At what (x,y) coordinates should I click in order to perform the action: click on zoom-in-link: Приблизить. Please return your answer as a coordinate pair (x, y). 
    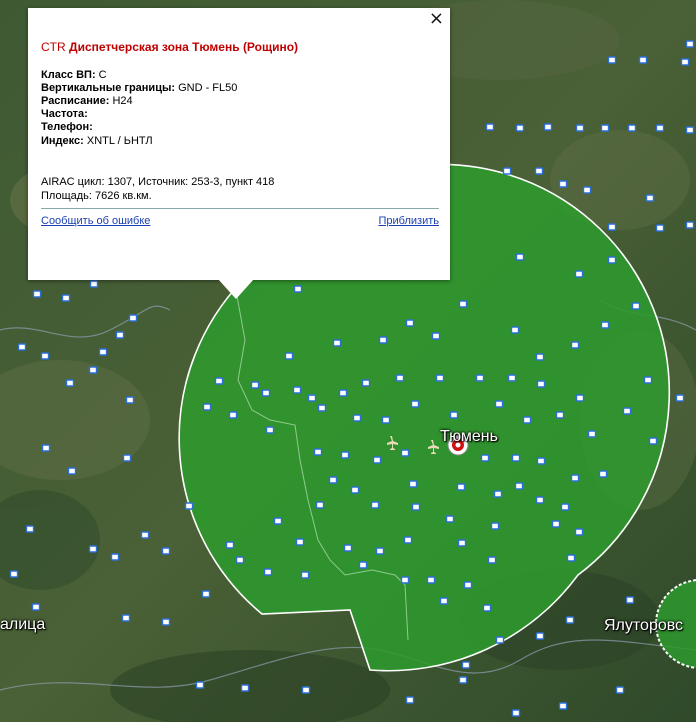
    Looking at the image, I should click on (409, 221).